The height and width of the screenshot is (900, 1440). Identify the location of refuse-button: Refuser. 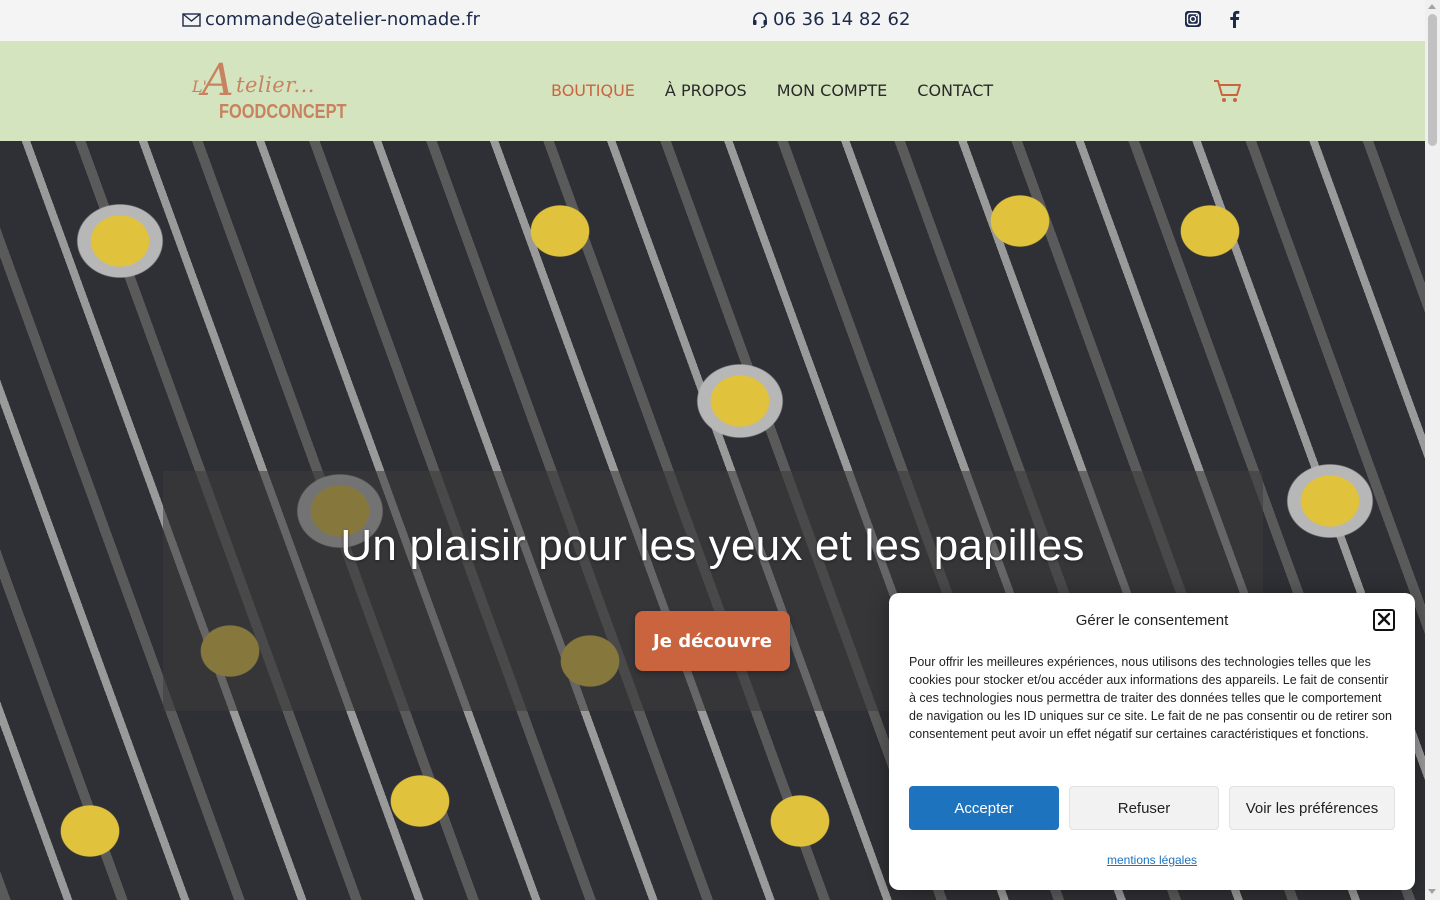
(1144, 808).